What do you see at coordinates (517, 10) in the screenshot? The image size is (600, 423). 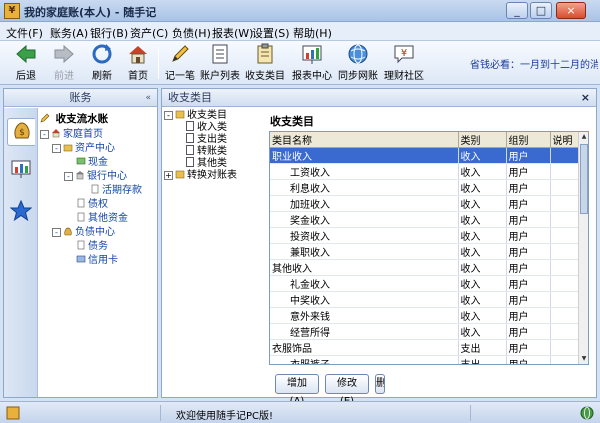 I see `minimize-button: _` at bounding box center [517, 10].